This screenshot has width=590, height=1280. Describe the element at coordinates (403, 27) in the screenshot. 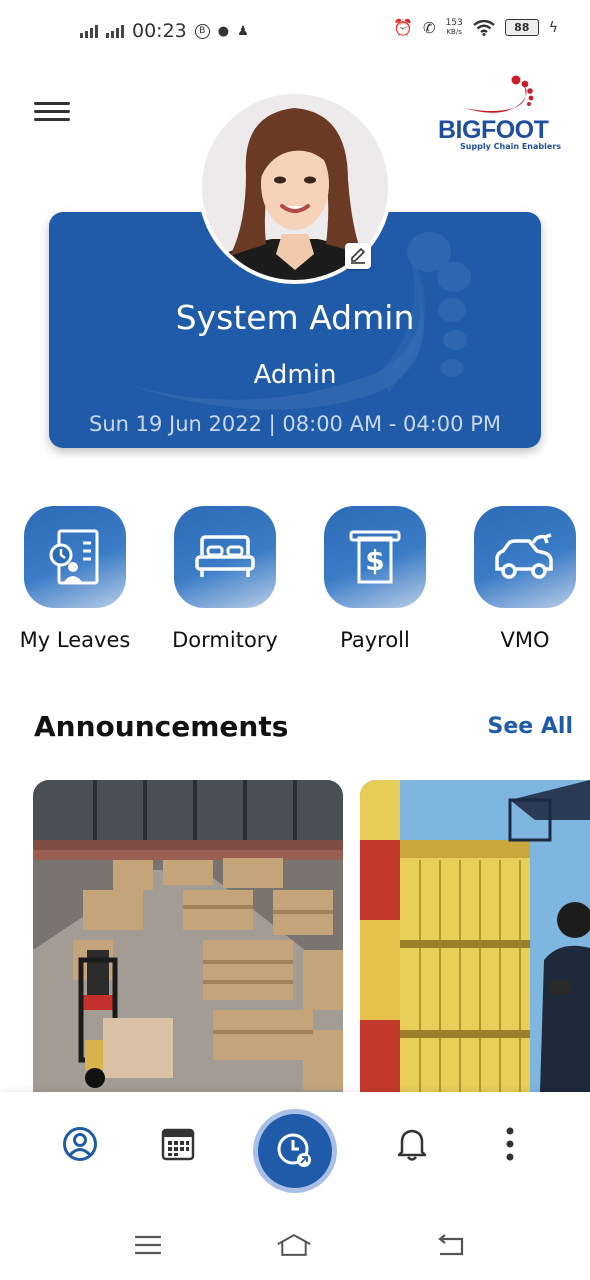

I see `alarm-icon: ⏰` at that location.